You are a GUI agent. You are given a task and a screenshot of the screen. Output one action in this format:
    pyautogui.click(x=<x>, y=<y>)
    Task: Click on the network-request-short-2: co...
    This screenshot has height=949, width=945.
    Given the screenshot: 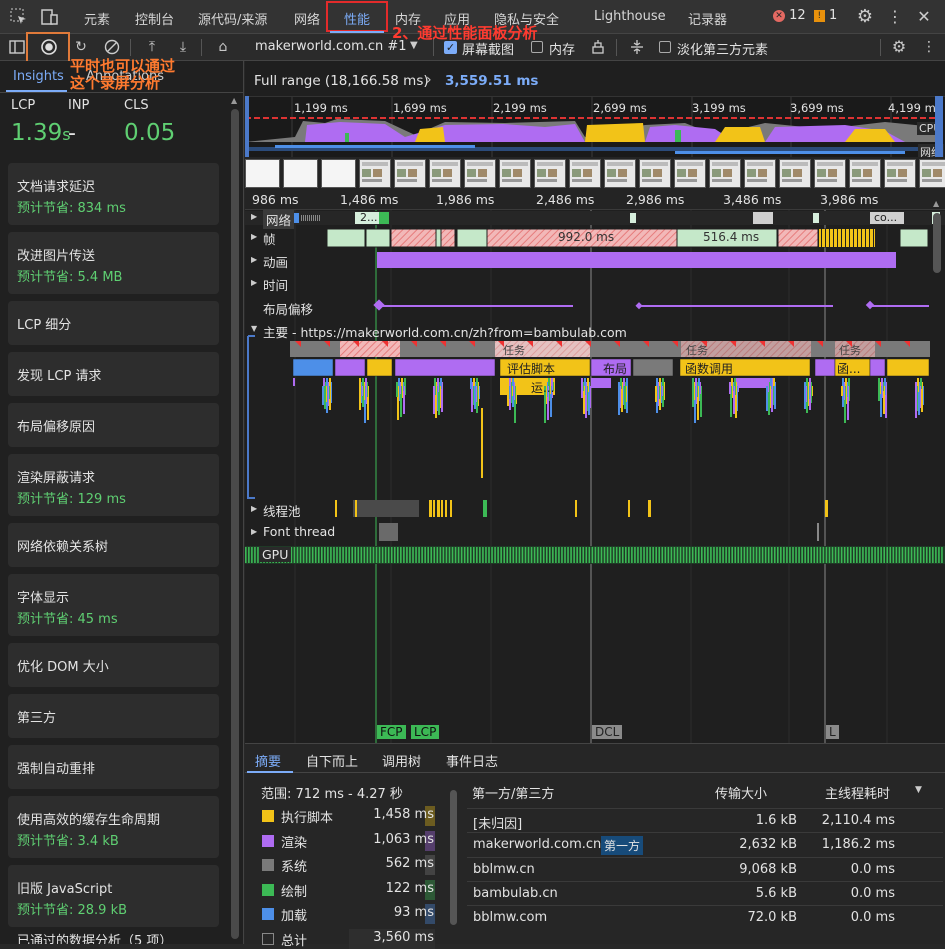 What is the action you would take?
    pyautogui.click(x=885, y=217)
    